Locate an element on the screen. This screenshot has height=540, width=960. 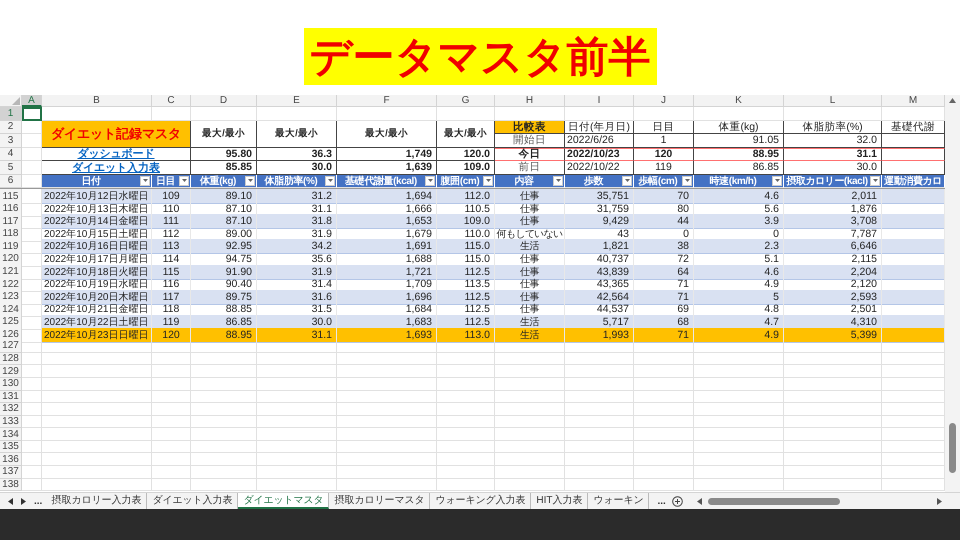
column-header: F is located at coordinates (387, 101).